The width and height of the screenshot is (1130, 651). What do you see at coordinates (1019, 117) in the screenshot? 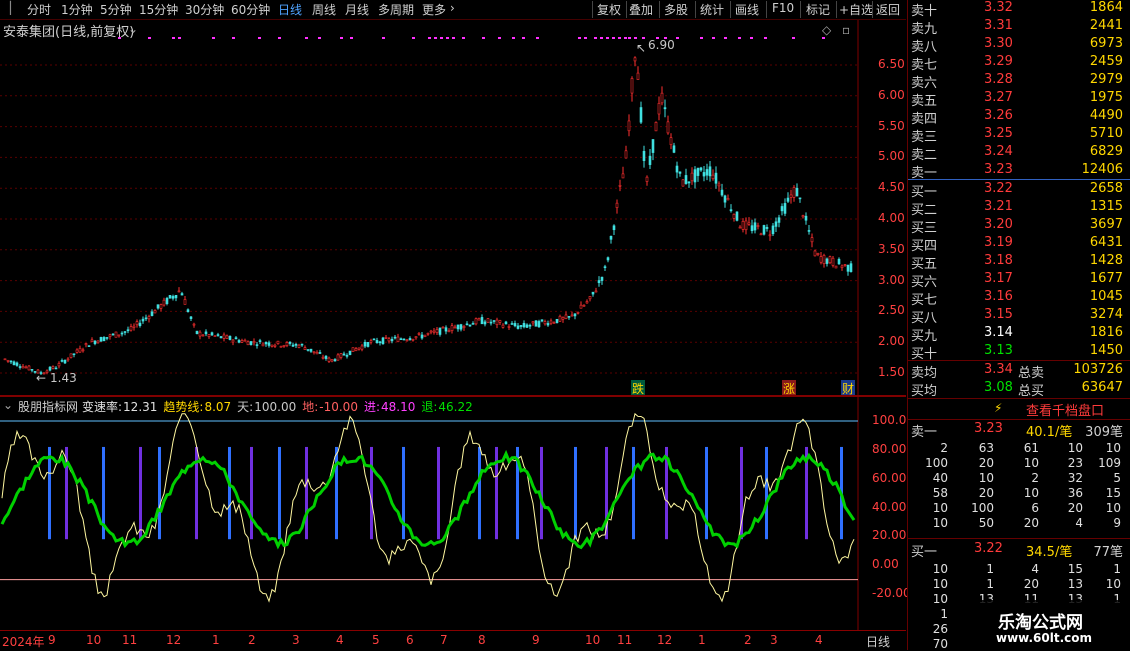
I see `sell-level-row: 卖四 3.26 4490` at bounding box center [1019, 117].